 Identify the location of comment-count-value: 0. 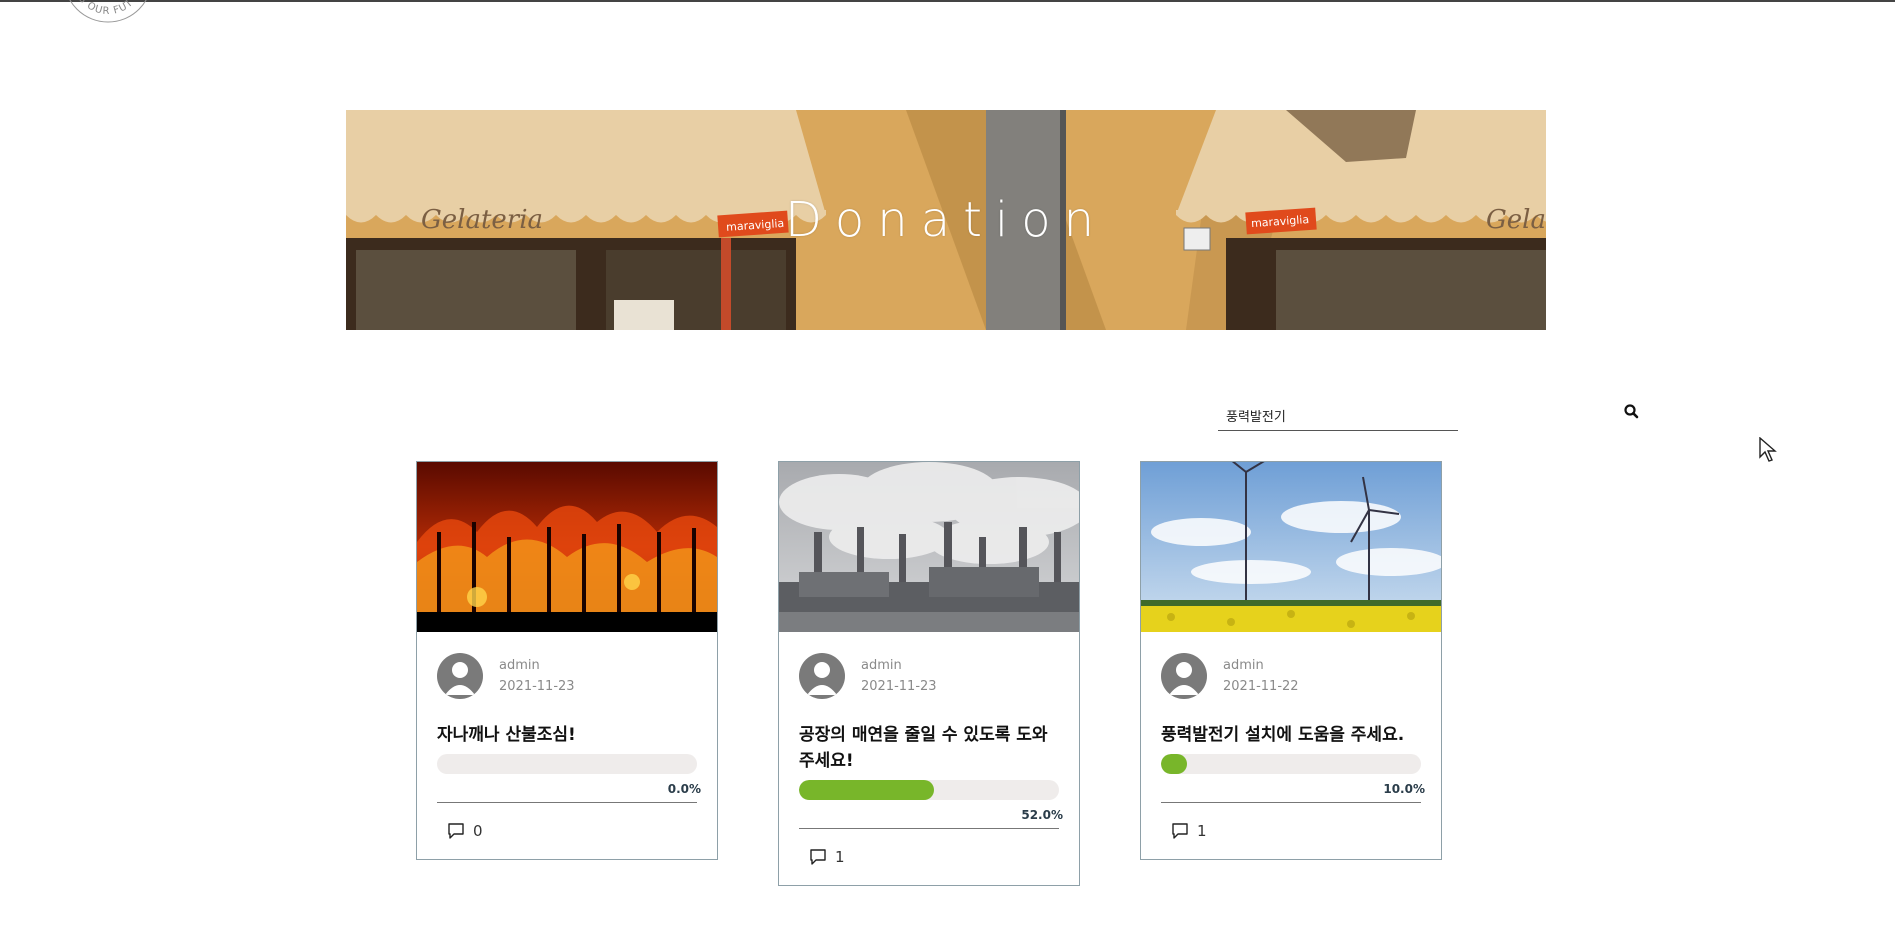
(478, 831).